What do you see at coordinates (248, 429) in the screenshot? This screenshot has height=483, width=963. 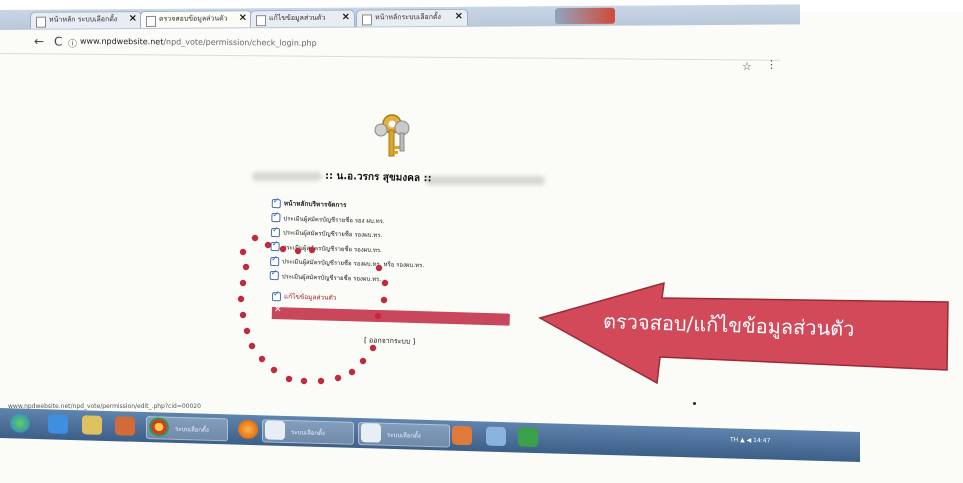 I see `firefox-icon` at bounding box center [248, 429].